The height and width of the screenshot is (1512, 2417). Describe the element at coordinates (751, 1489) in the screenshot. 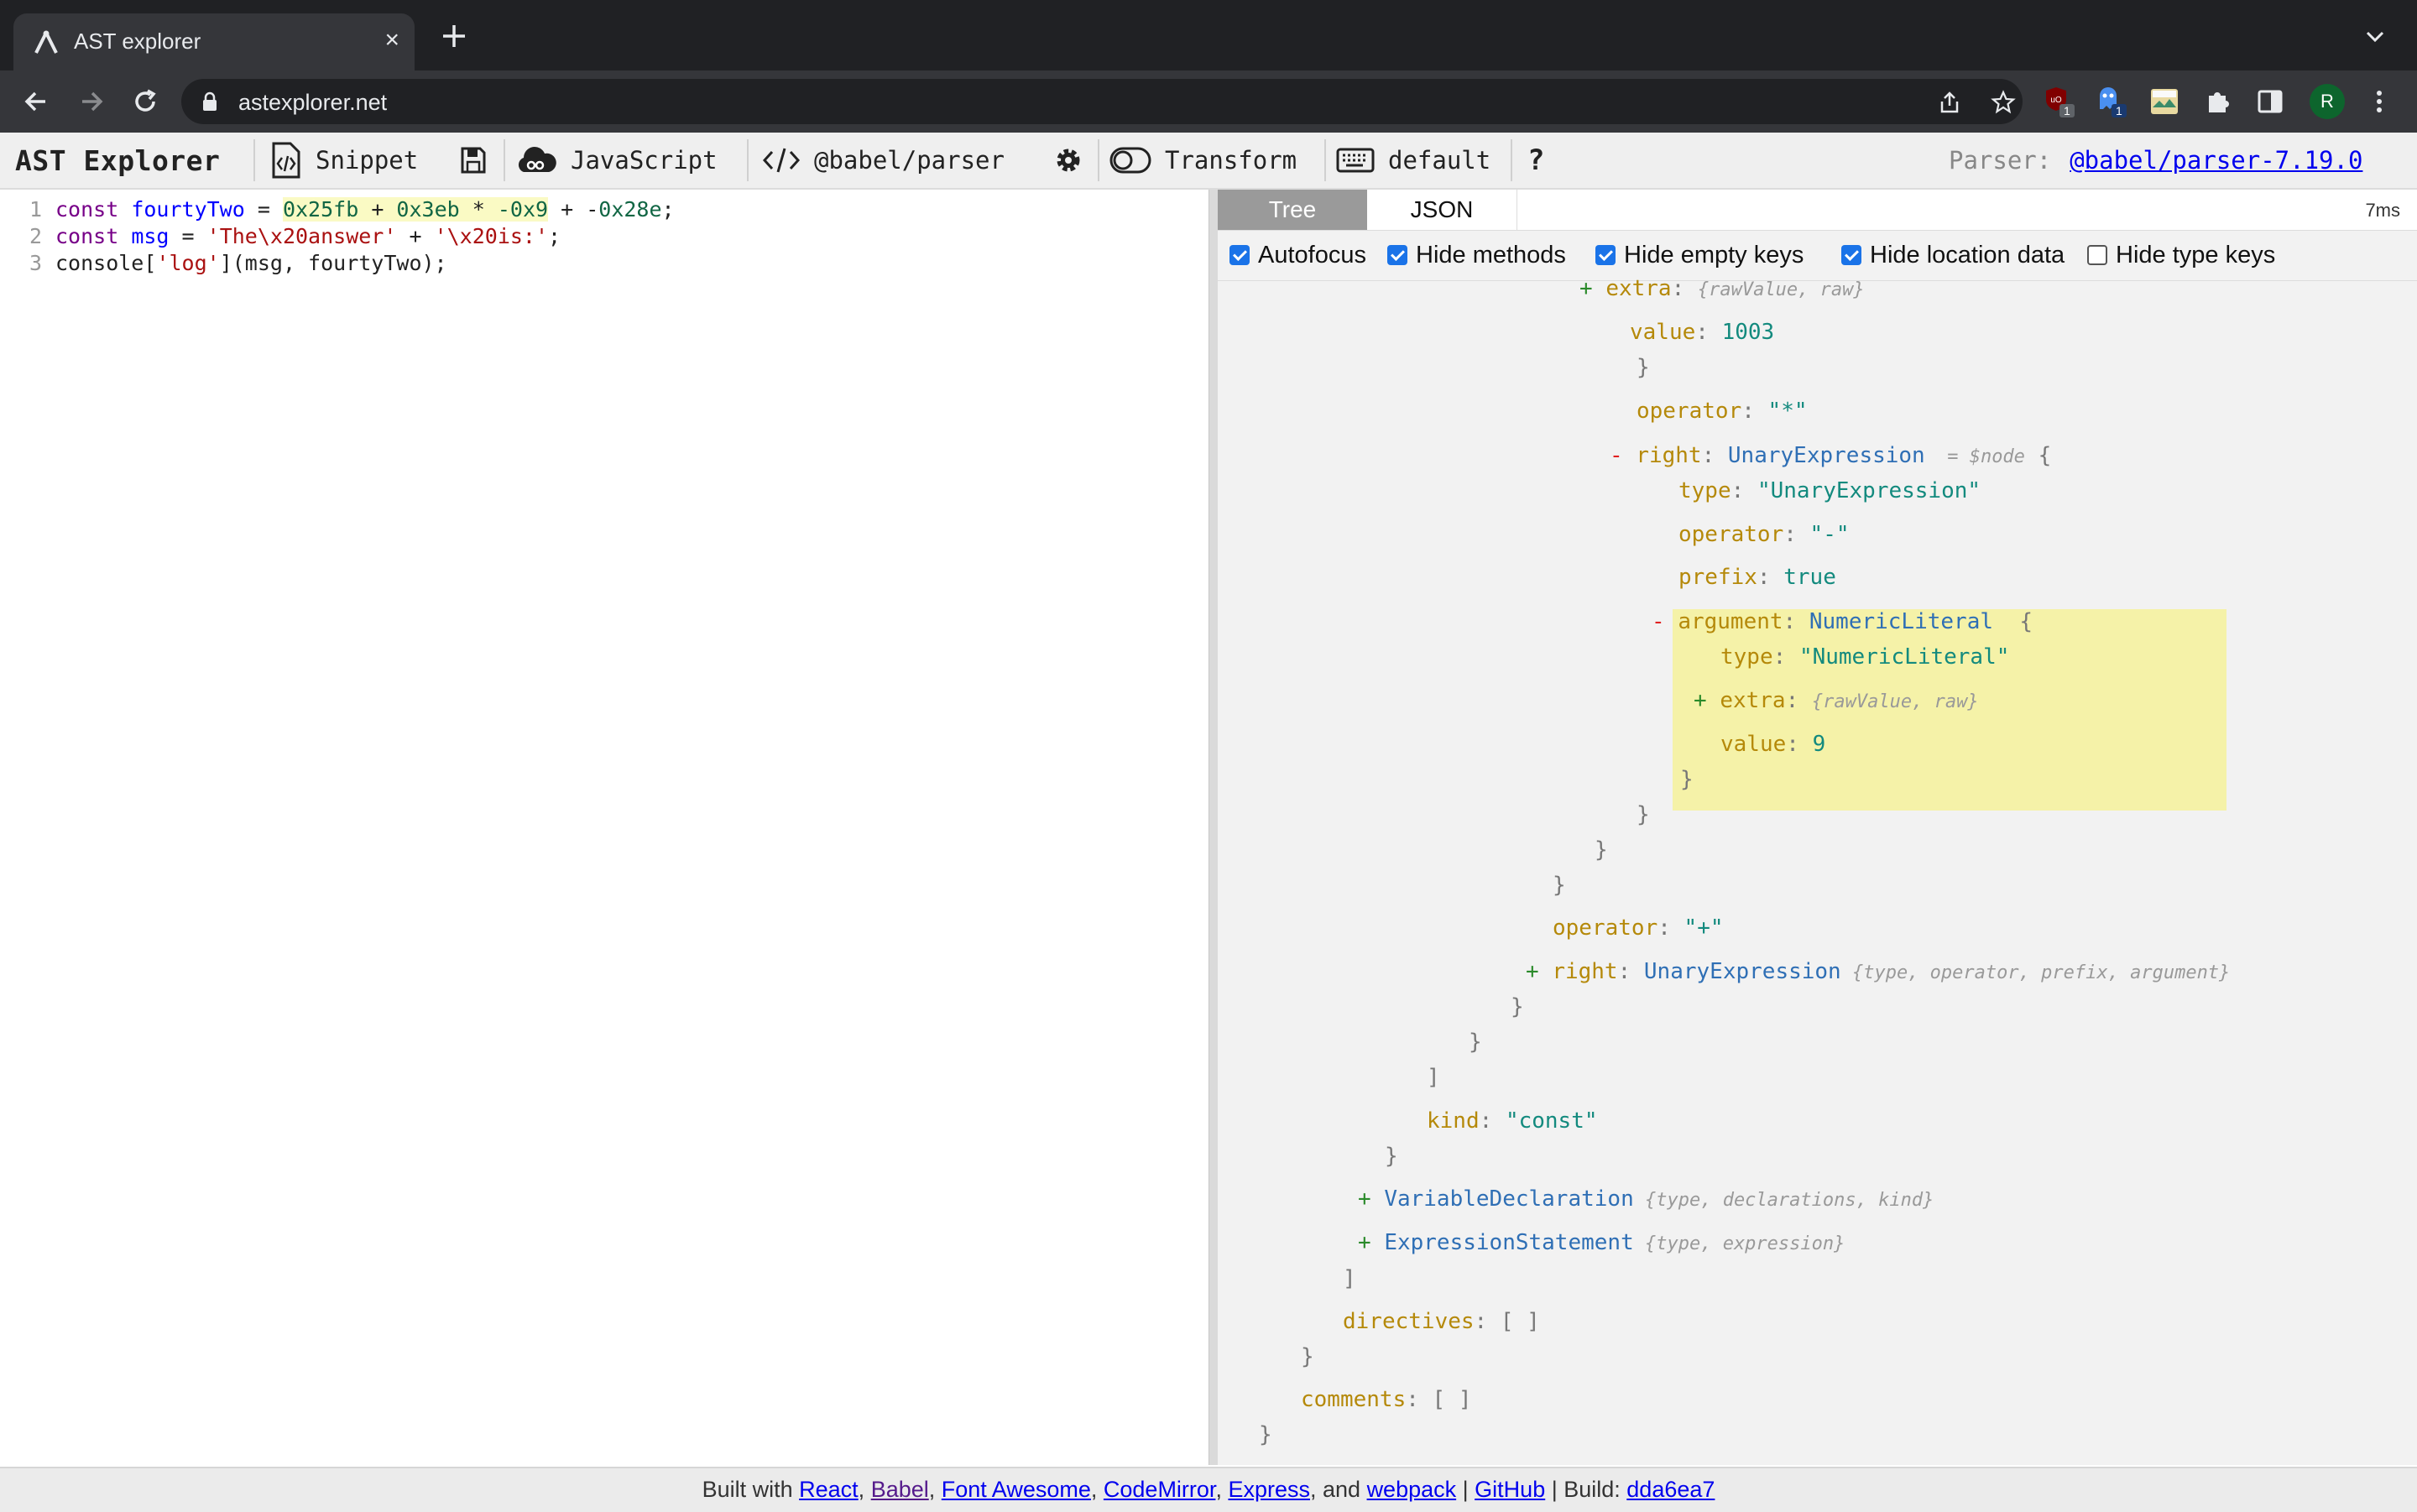

I see `footer-text: Built with` at that location.